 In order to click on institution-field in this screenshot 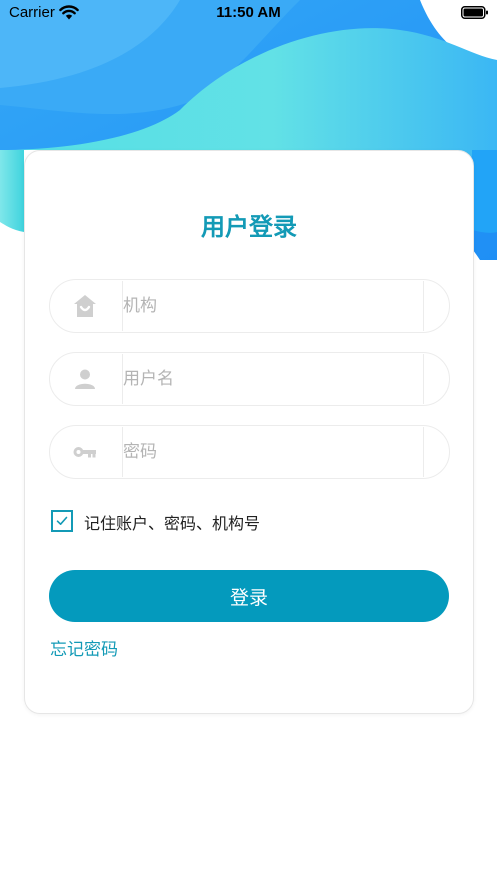, I will do `click(249, 306)`.